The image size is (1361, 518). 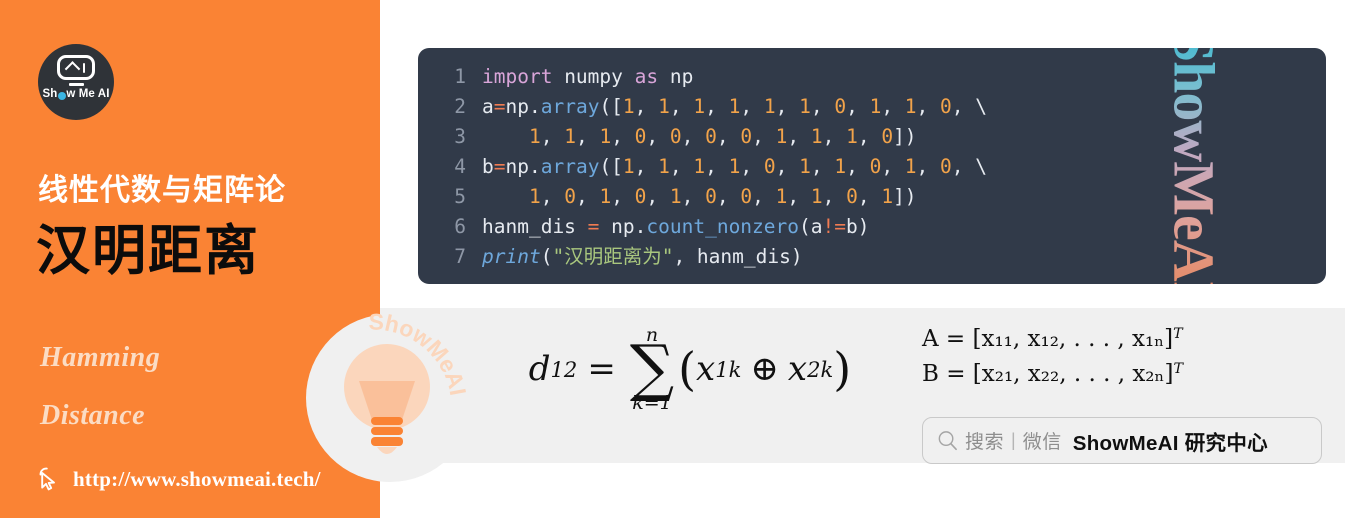 What do you see at coordinates (1170, 443) in the screenshot?
I see `badge-account-name: ShowMeAI 研究中心` at bounding box center [1170, 443].